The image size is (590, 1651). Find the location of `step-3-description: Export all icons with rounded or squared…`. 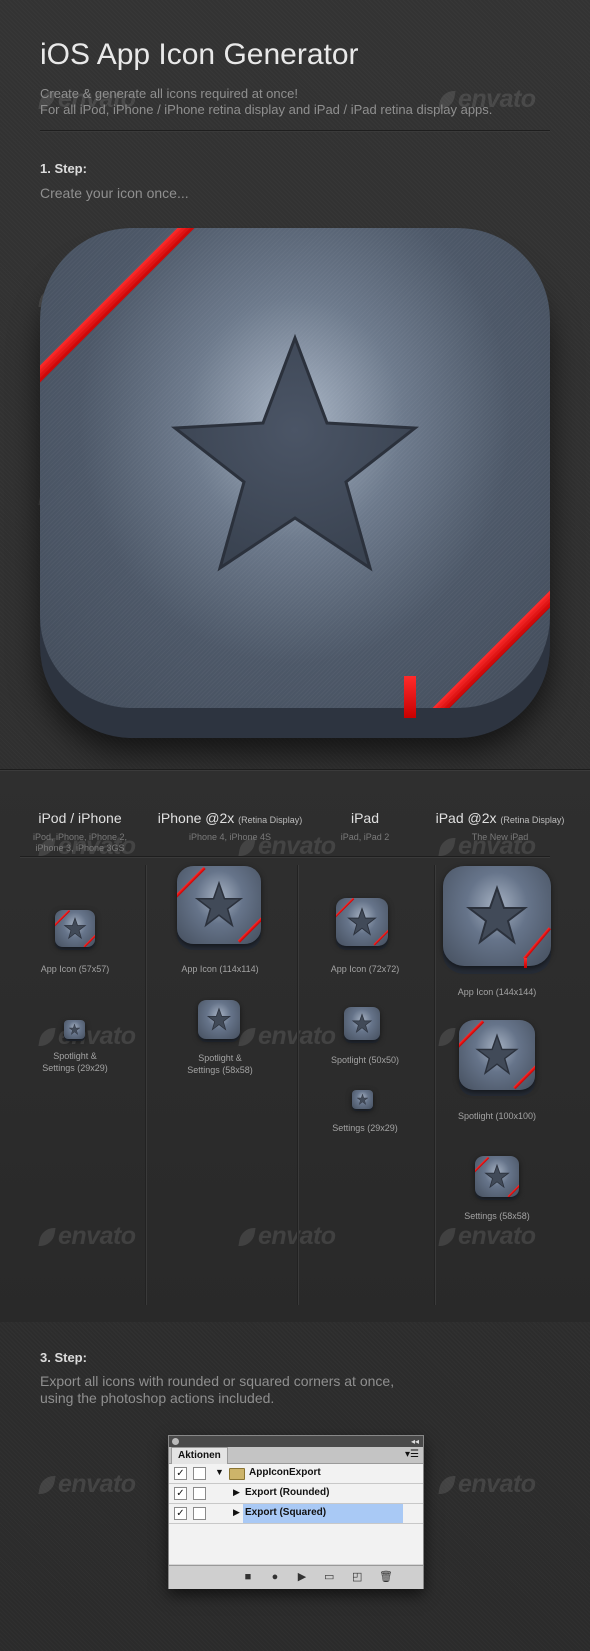

step-3-description: Export all icons with rounded or squared… is located at coordinates (217, 1389).